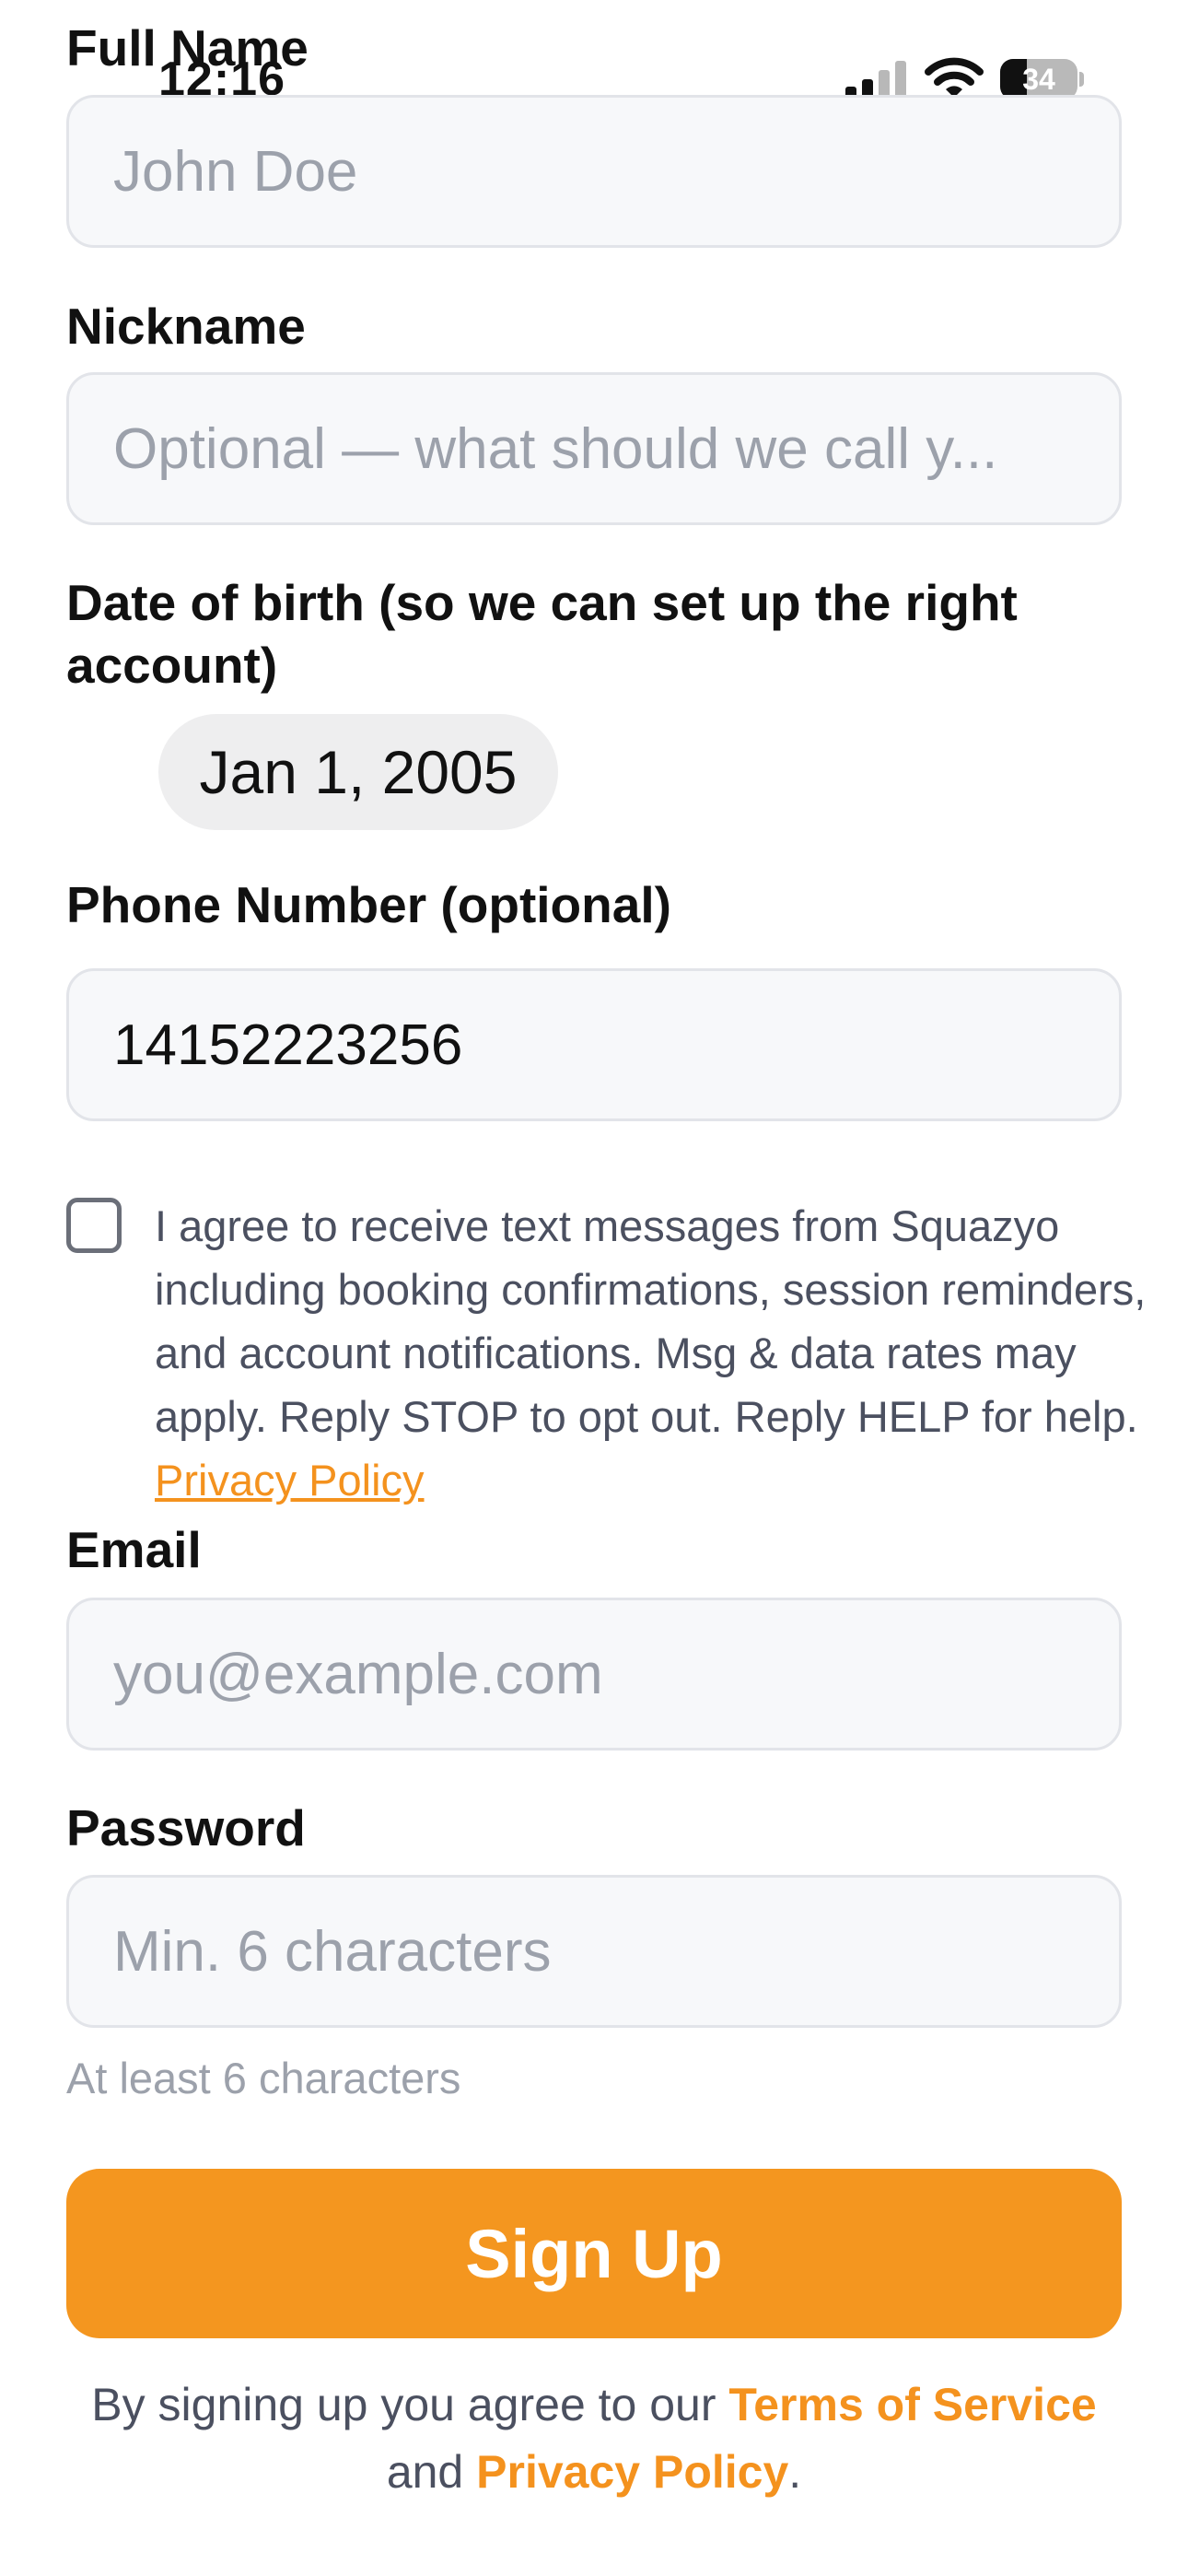 The image size is (1188, 2576). What do you see at coordinates (594, 1674) in the screenshot?
I see `email-input` at bounding box center [594, 1674].